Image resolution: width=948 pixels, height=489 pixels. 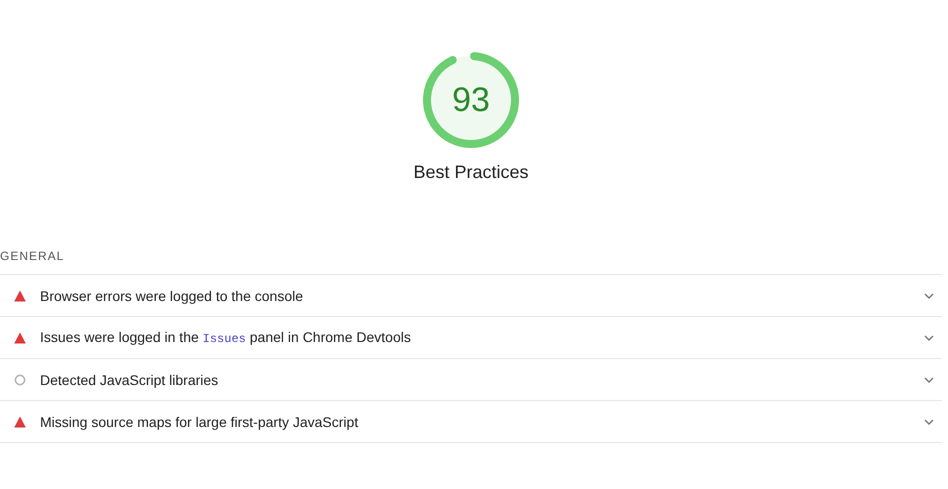 I want to click on audit-row: Issues were logged in the Issues panel in Chrome Devtools, so click(x=471, y=338).